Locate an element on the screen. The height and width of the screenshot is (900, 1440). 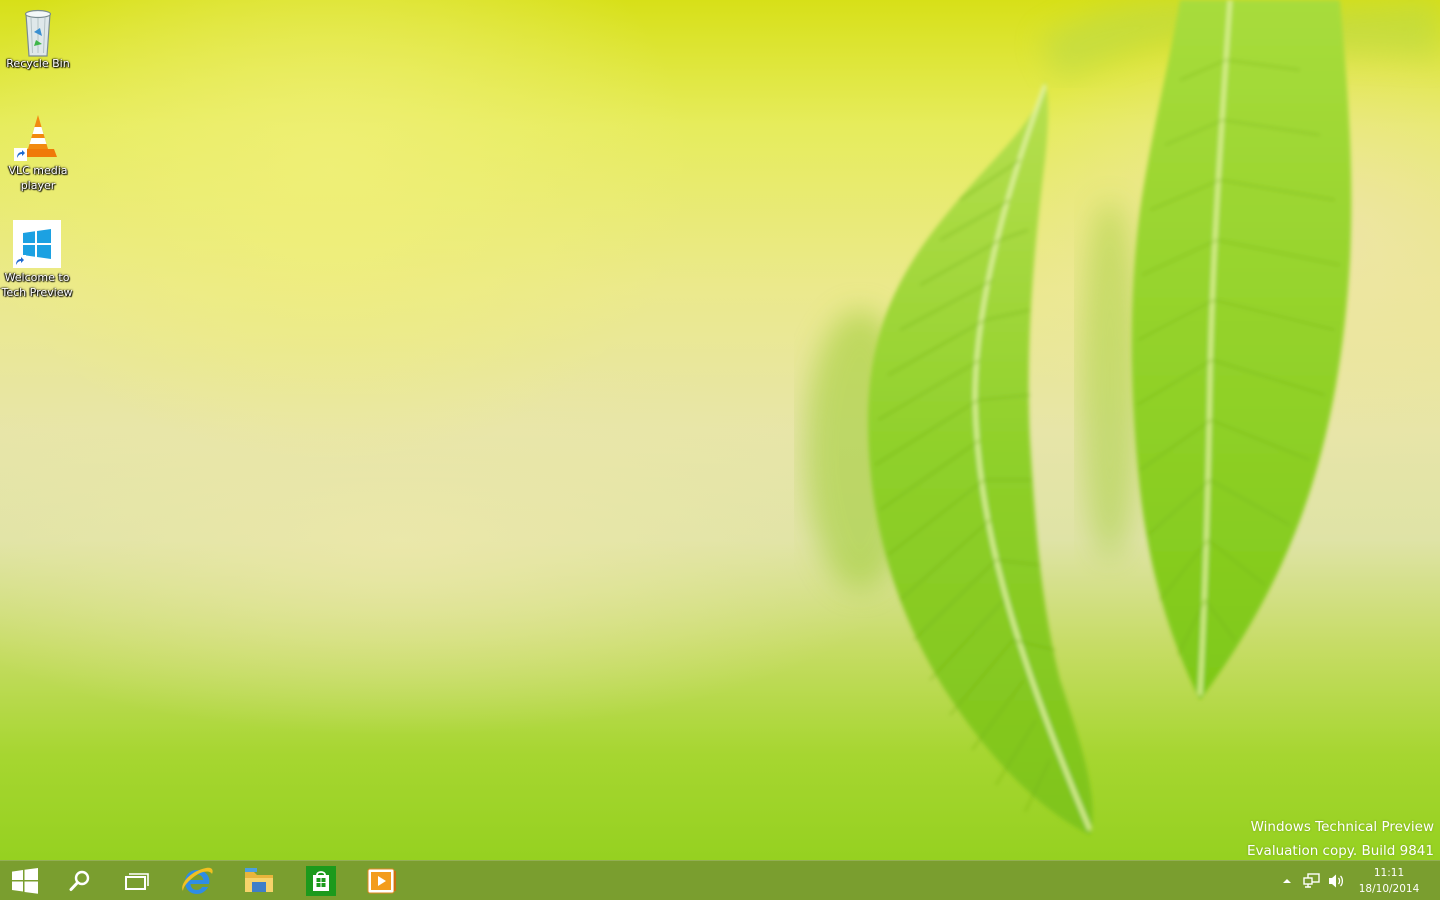
search-icon is located at coordinates (79, 880).